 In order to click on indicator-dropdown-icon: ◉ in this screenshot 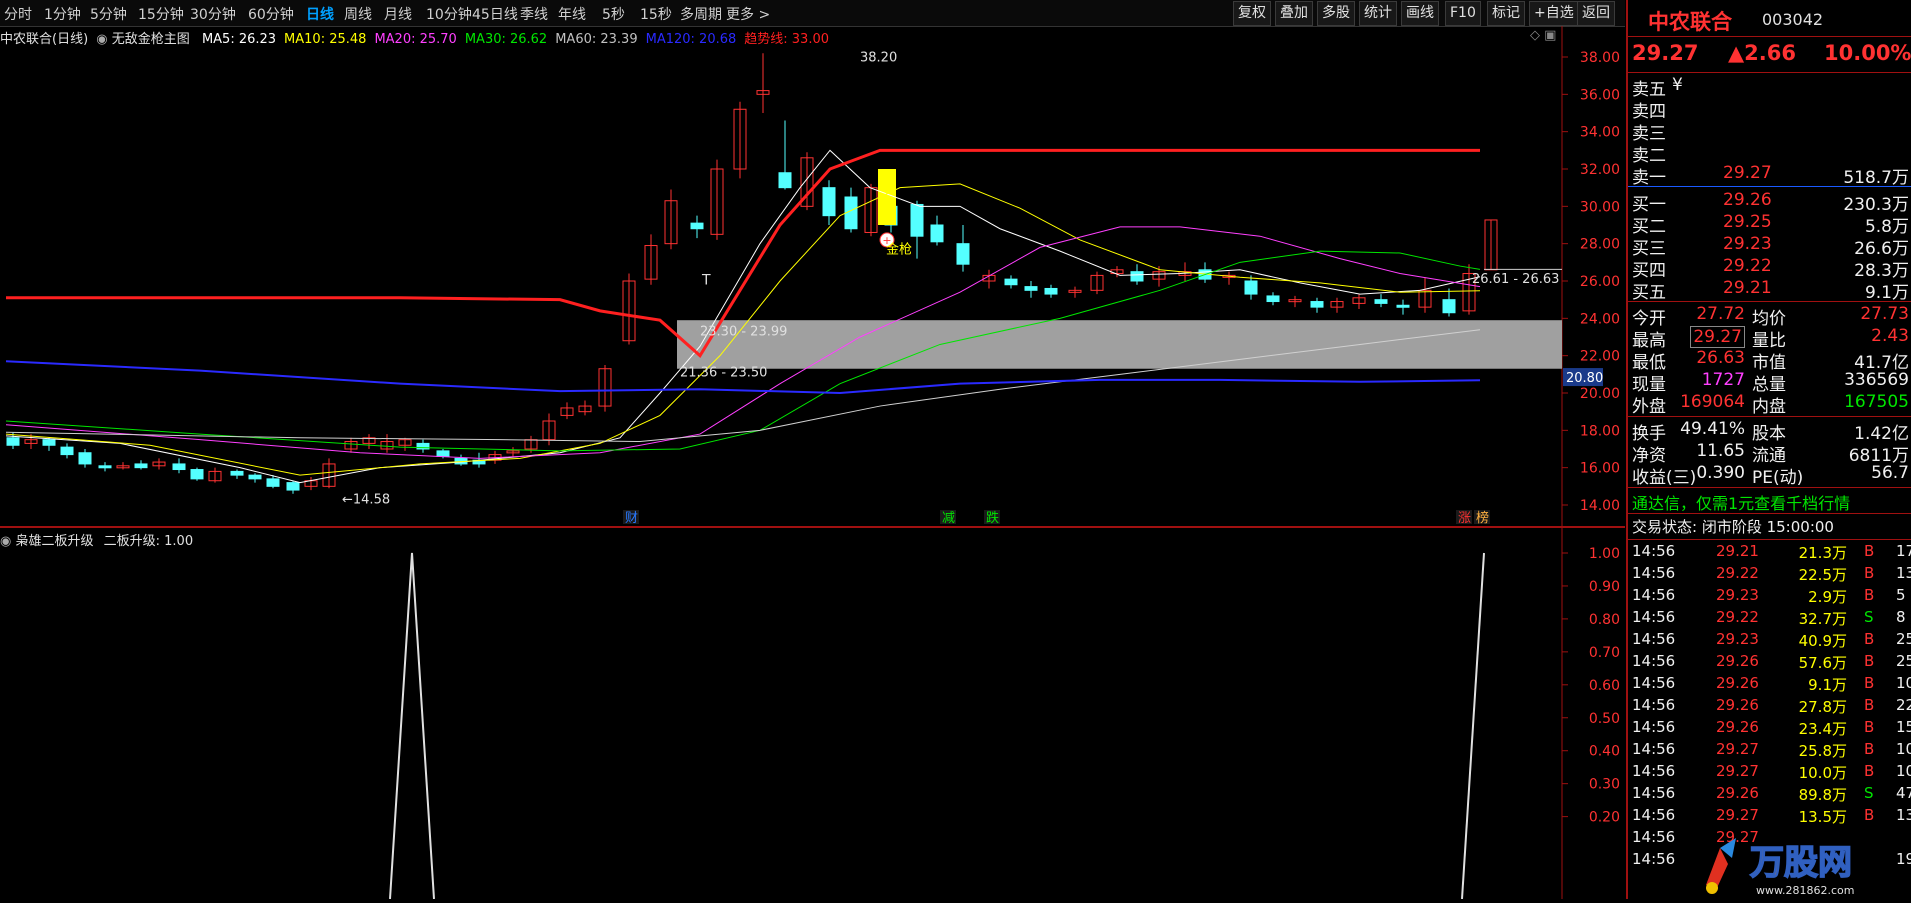, I will do `click(101, 39)`.